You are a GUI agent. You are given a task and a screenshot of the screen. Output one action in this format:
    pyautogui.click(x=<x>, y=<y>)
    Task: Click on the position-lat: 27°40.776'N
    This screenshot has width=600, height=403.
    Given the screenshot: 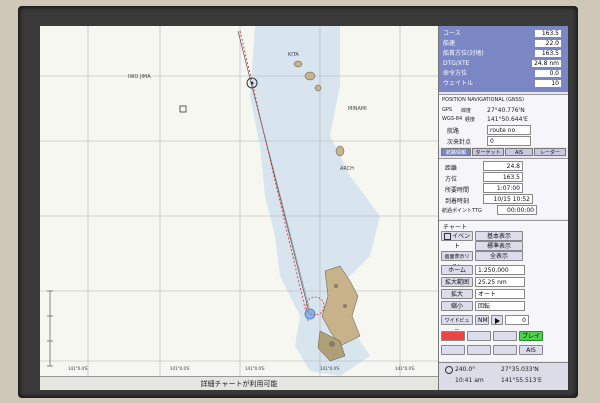 What is the action you would take?
    pyautogui.click(x=506, y=110)
    